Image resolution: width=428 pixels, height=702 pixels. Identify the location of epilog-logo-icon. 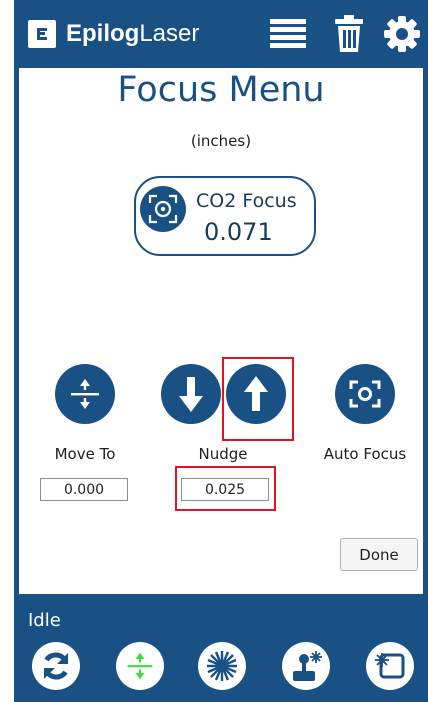
(42, 34).